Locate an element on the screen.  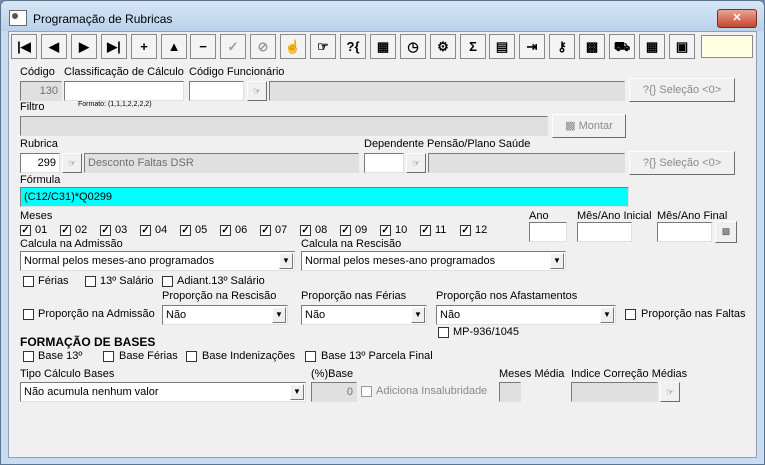
calcula-rescisao-select: Normal pelos meses-ano programados ▼ is located at coordinates (433, 261).